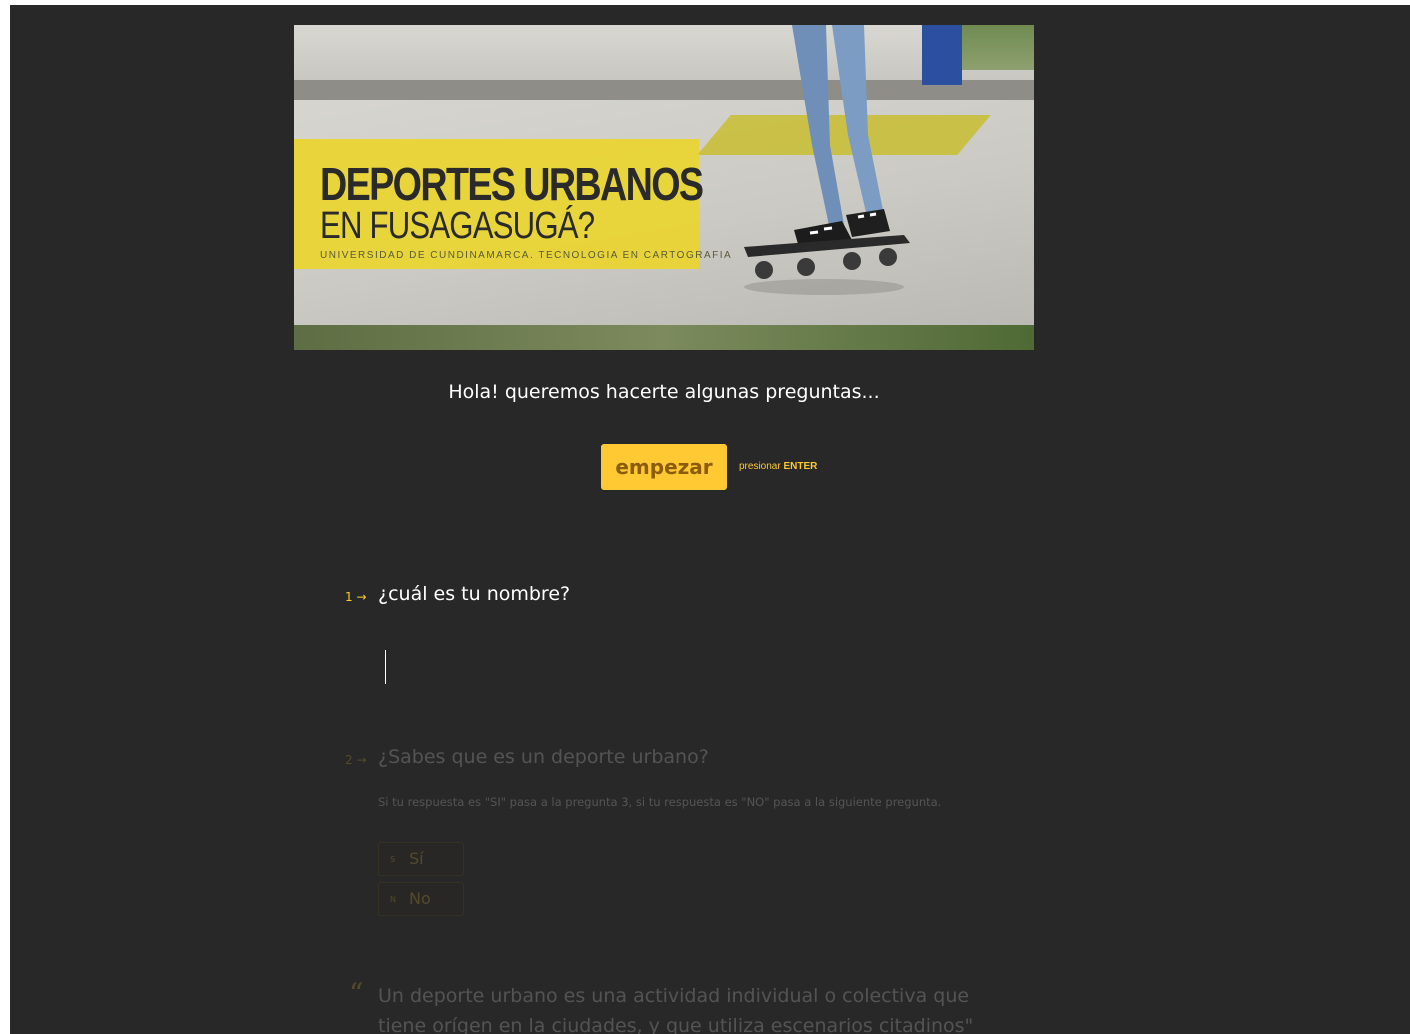  What do you see at coordinates (827, 160) in the screenshot?
I see `skater-illustration` at bounding box center [827, 160].